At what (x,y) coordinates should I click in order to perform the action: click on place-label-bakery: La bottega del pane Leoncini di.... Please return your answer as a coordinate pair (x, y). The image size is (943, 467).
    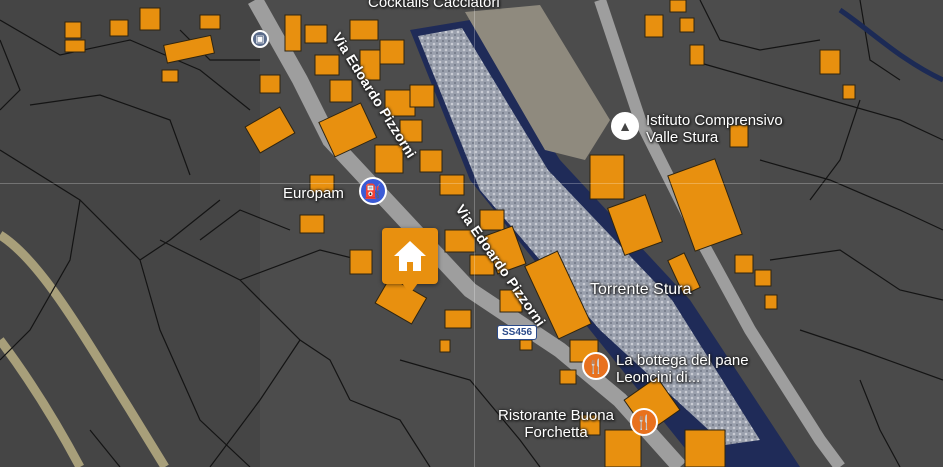
    Looking at the image, I should click on (696, 369).